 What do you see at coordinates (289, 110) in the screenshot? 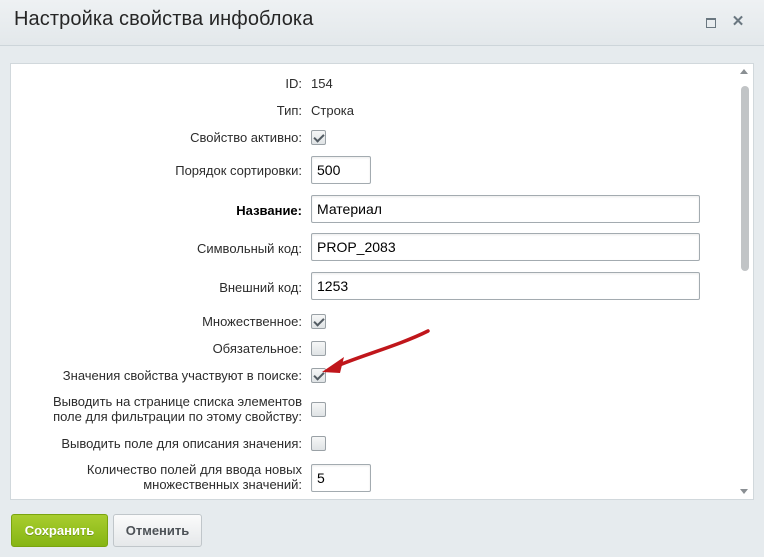
I see `type-label: Тип:` at bounding box center [289, 110].